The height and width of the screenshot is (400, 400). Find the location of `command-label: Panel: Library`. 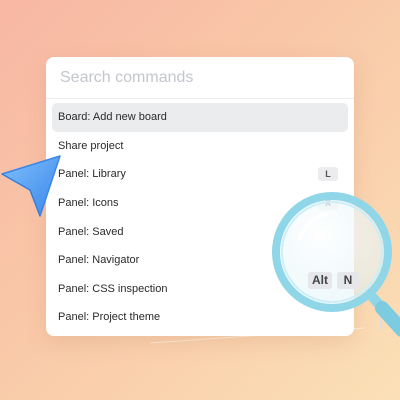

command-label: Panel: Library is located at coordinates (92, 174).